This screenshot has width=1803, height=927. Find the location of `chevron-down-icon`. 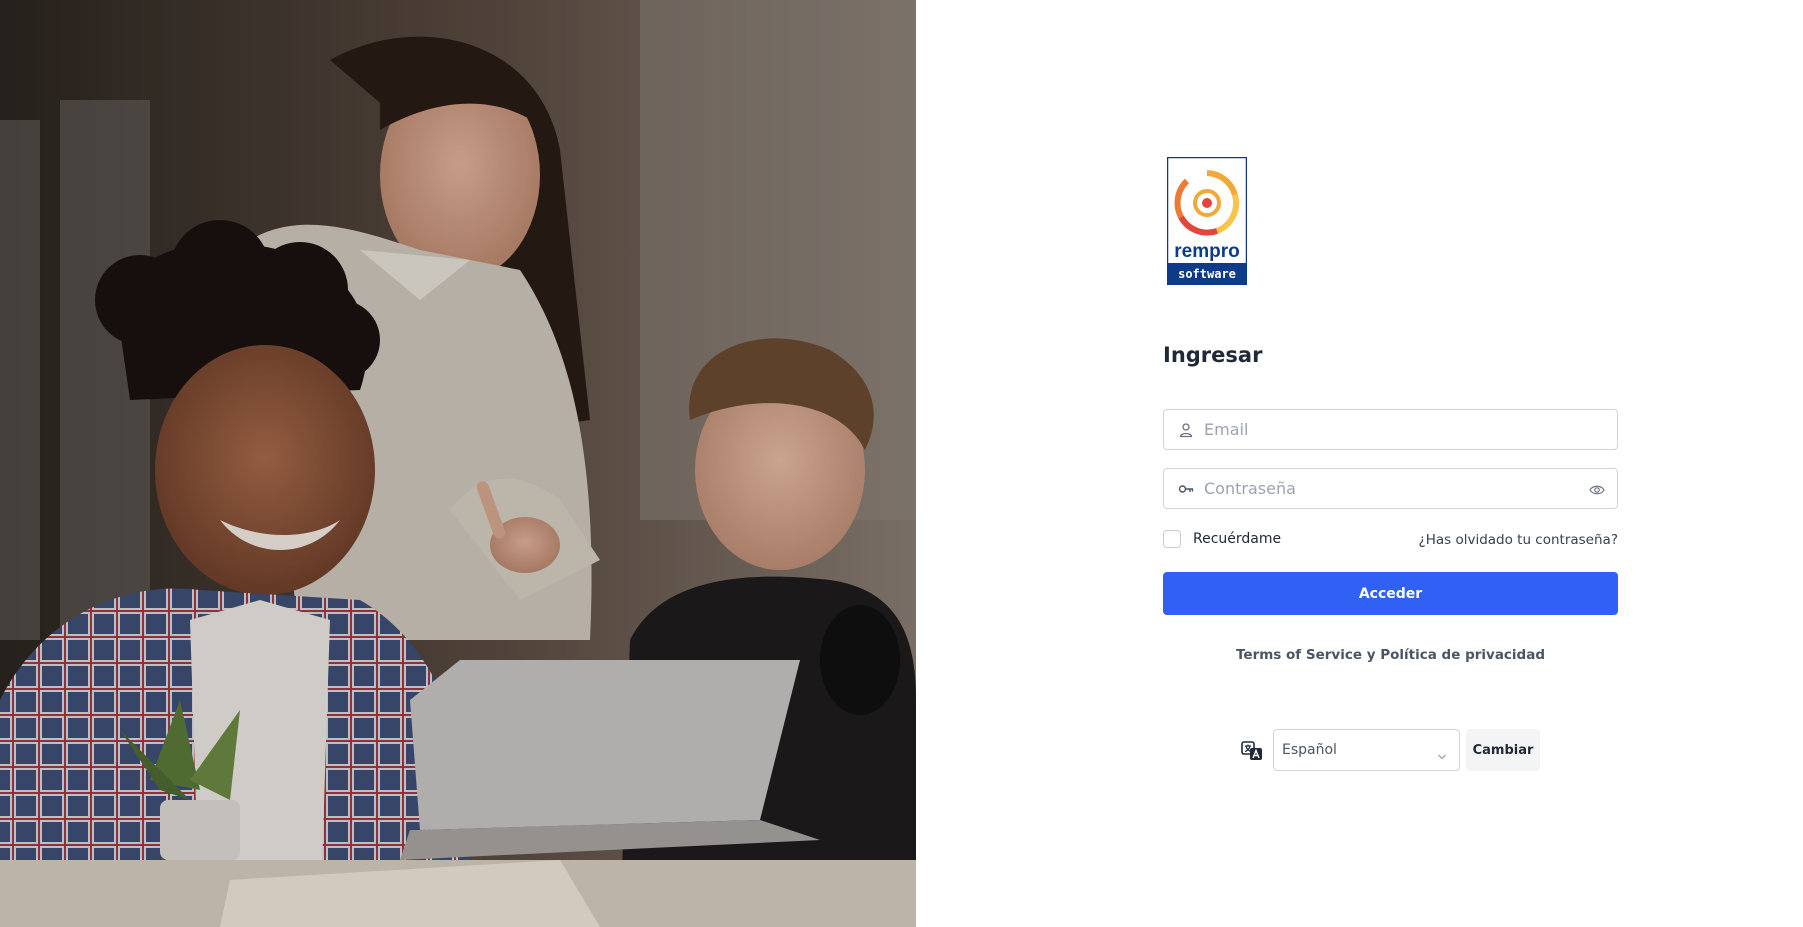

chevron-down-icon is located at coordinates (1442, 753).